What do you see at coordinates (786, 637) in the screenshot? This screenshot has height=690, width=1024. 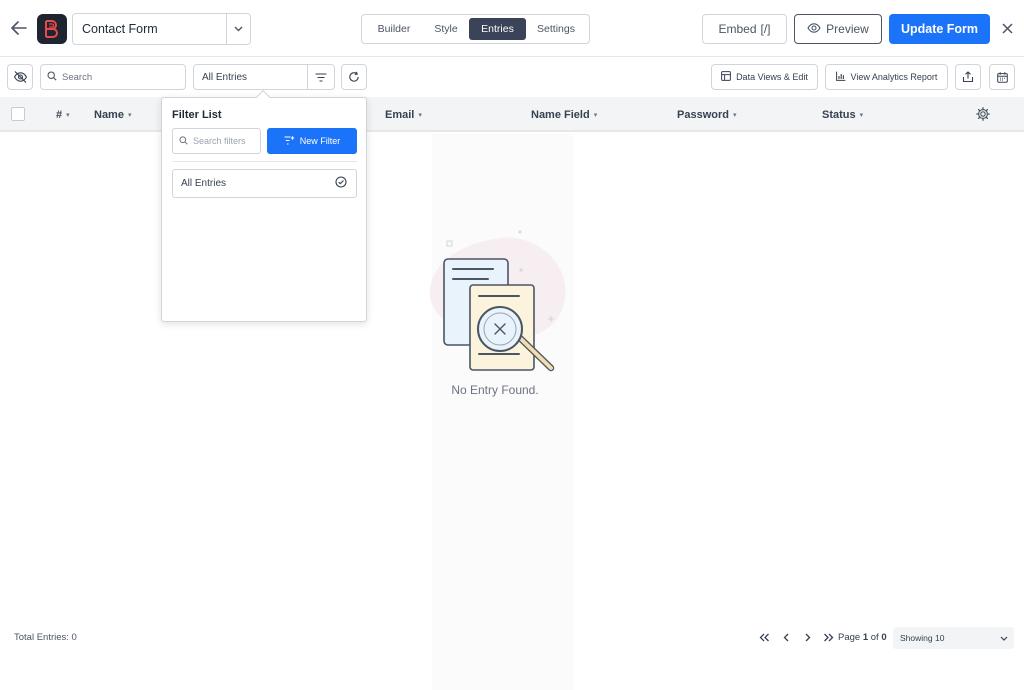 I see `prev-page-icon` at bounding box center [786, 637].